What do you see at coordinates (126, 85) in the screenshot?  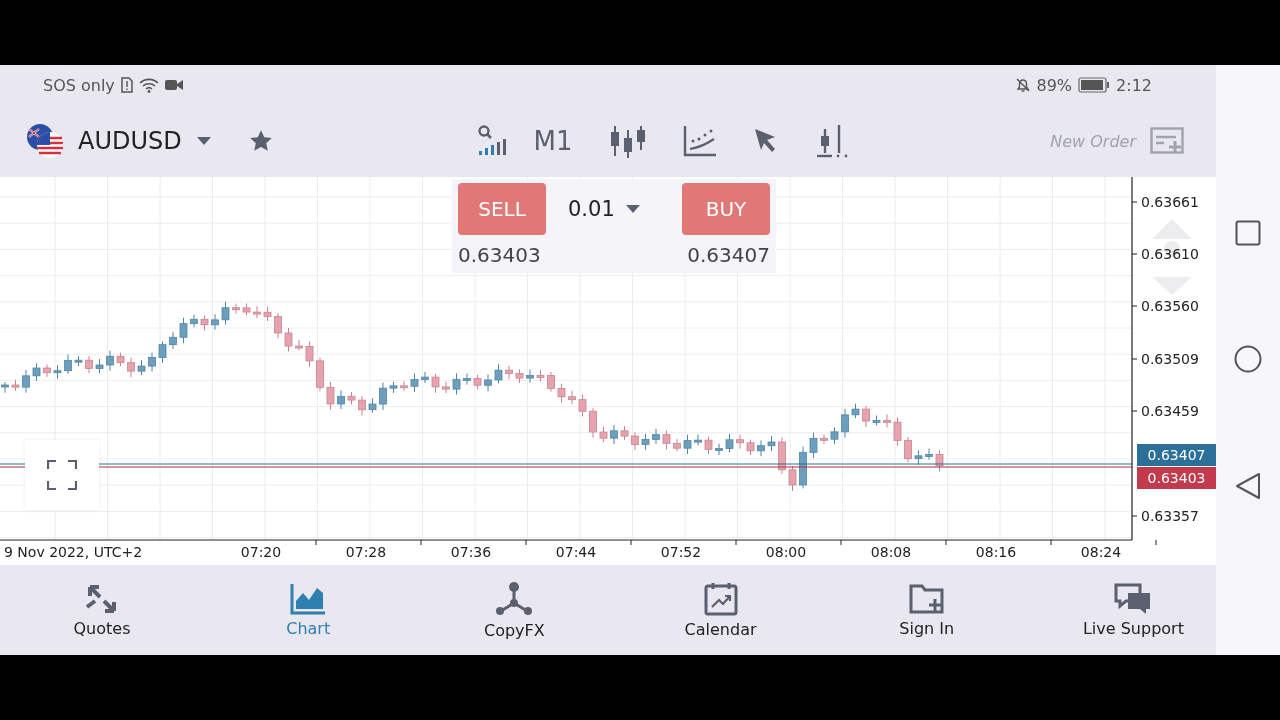 I see `sim-alert-icon` at bounding box center [126, 85].